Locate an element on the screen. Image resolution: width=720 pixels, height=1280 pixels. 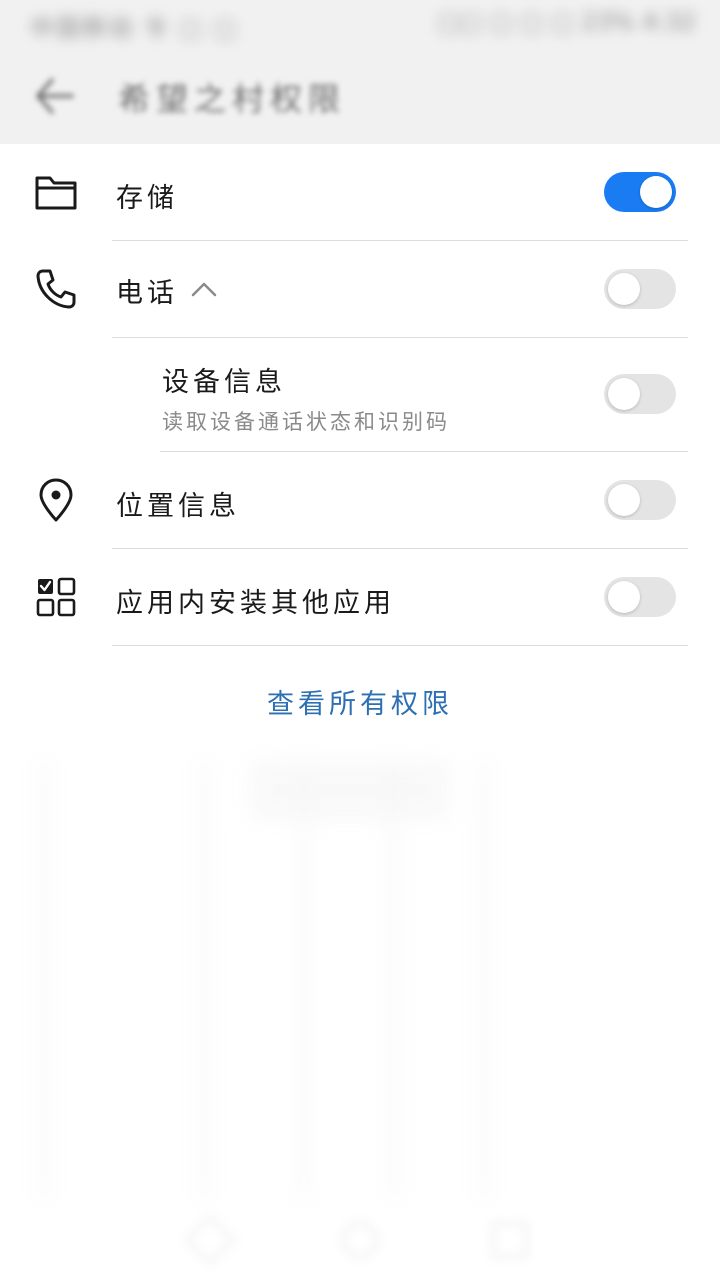
phone-toggle is located at coordinates (640, 289).